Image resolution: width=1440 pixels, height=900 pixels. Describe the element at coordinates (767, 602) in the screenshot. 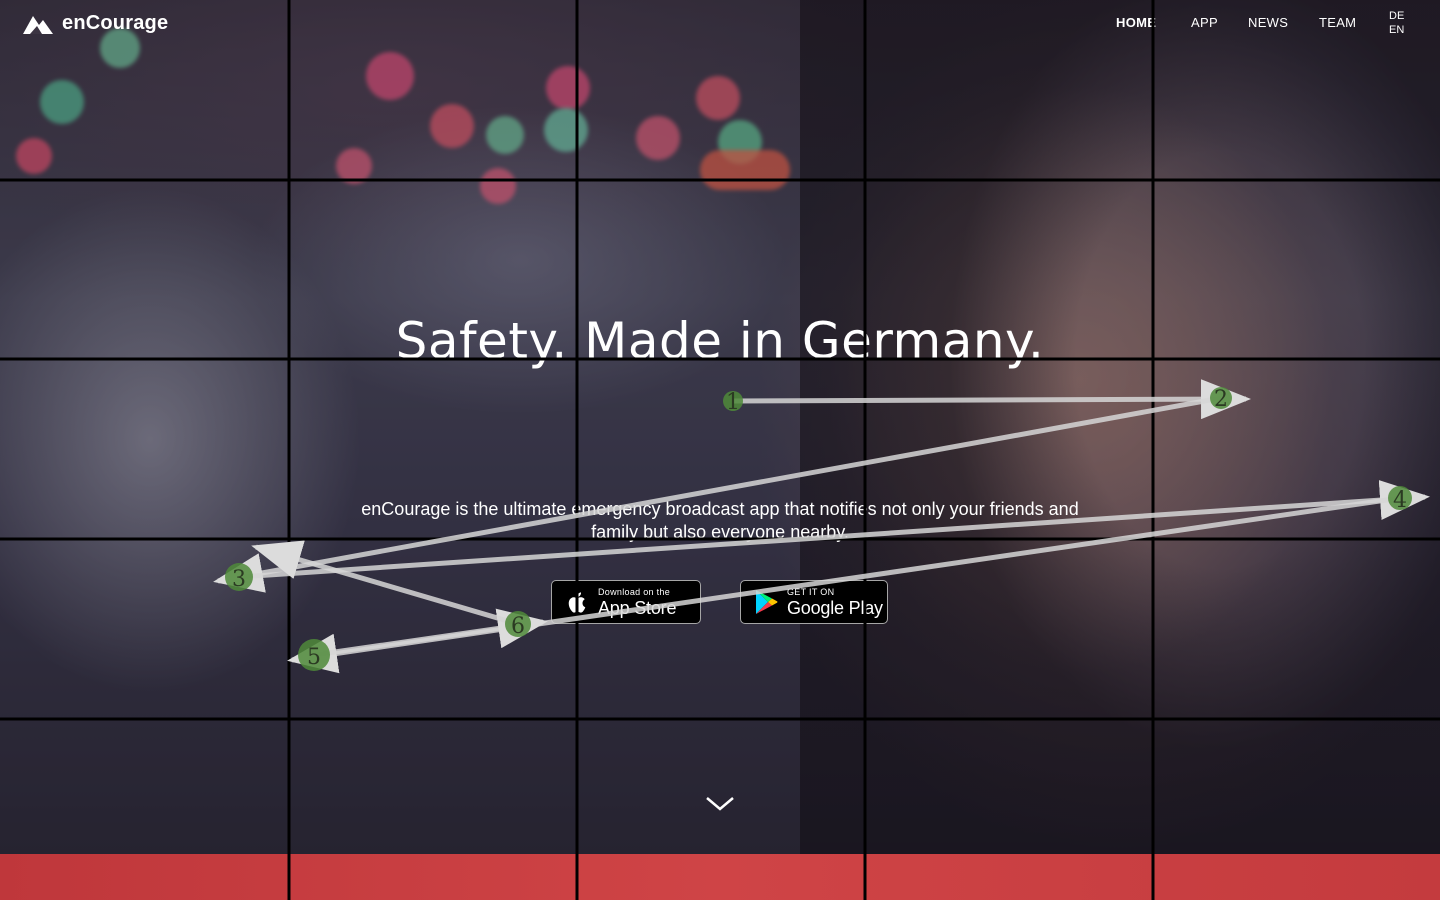

I see `google-play-icon` at that location.